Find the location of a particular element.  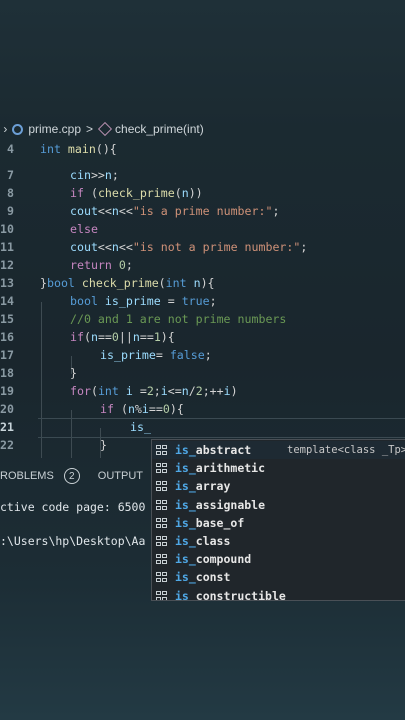

code-text: //0 and 1 are not prime numbers is located at coordinates (178, 319).